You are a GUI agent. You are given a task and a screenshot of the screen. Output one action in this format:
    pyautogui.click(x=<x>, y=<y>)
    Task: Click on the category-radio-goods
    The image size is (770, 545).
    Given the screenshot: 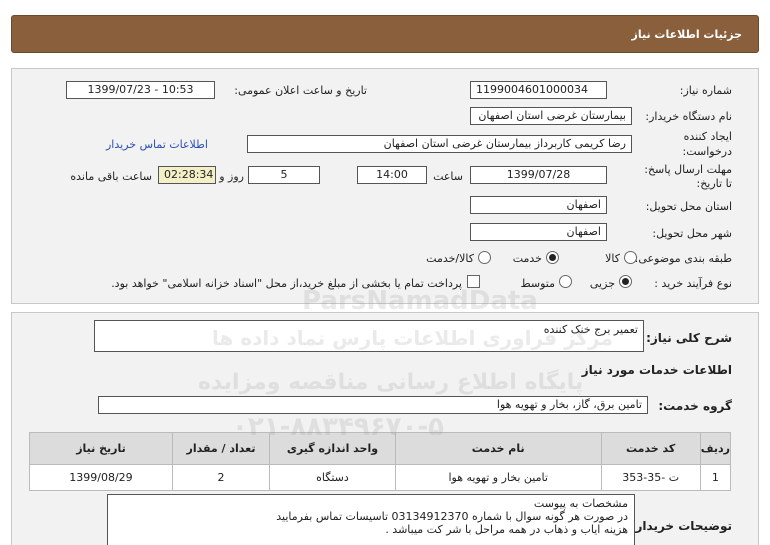 What is the action you would take?
    pyautogui.click(x=630, y=257)
    